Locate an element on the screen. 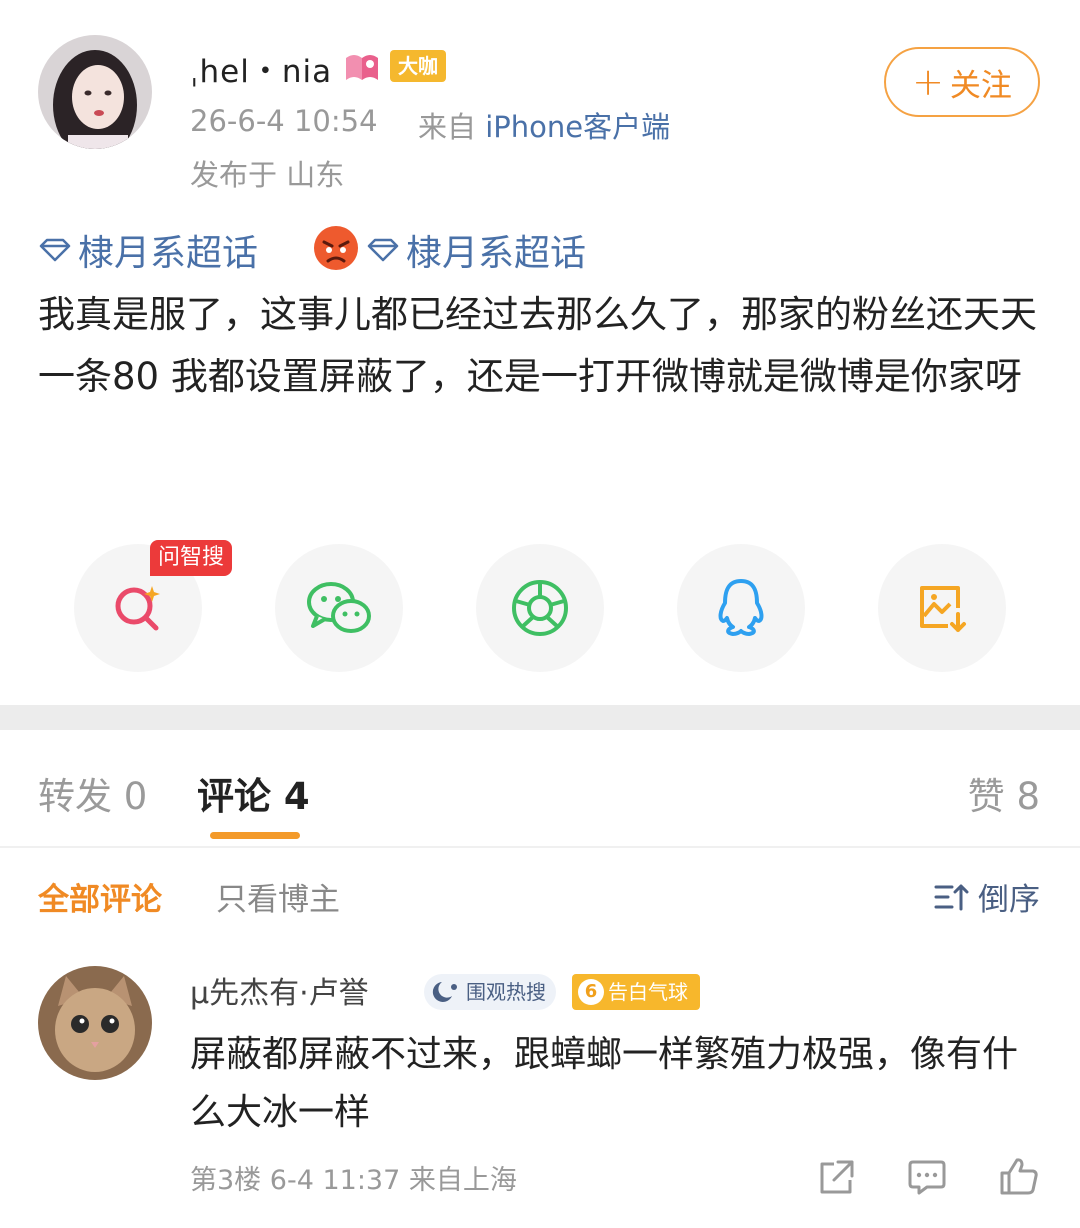 The width and height of the screenshot is (1080, 1228). comment-icon is located at coordinates (927, 1177).